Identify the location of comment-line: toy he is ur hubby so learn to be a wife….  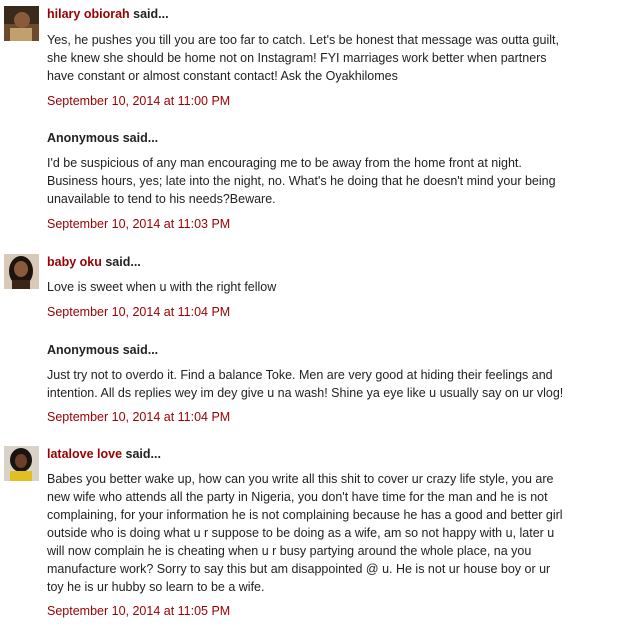
(156, 587).